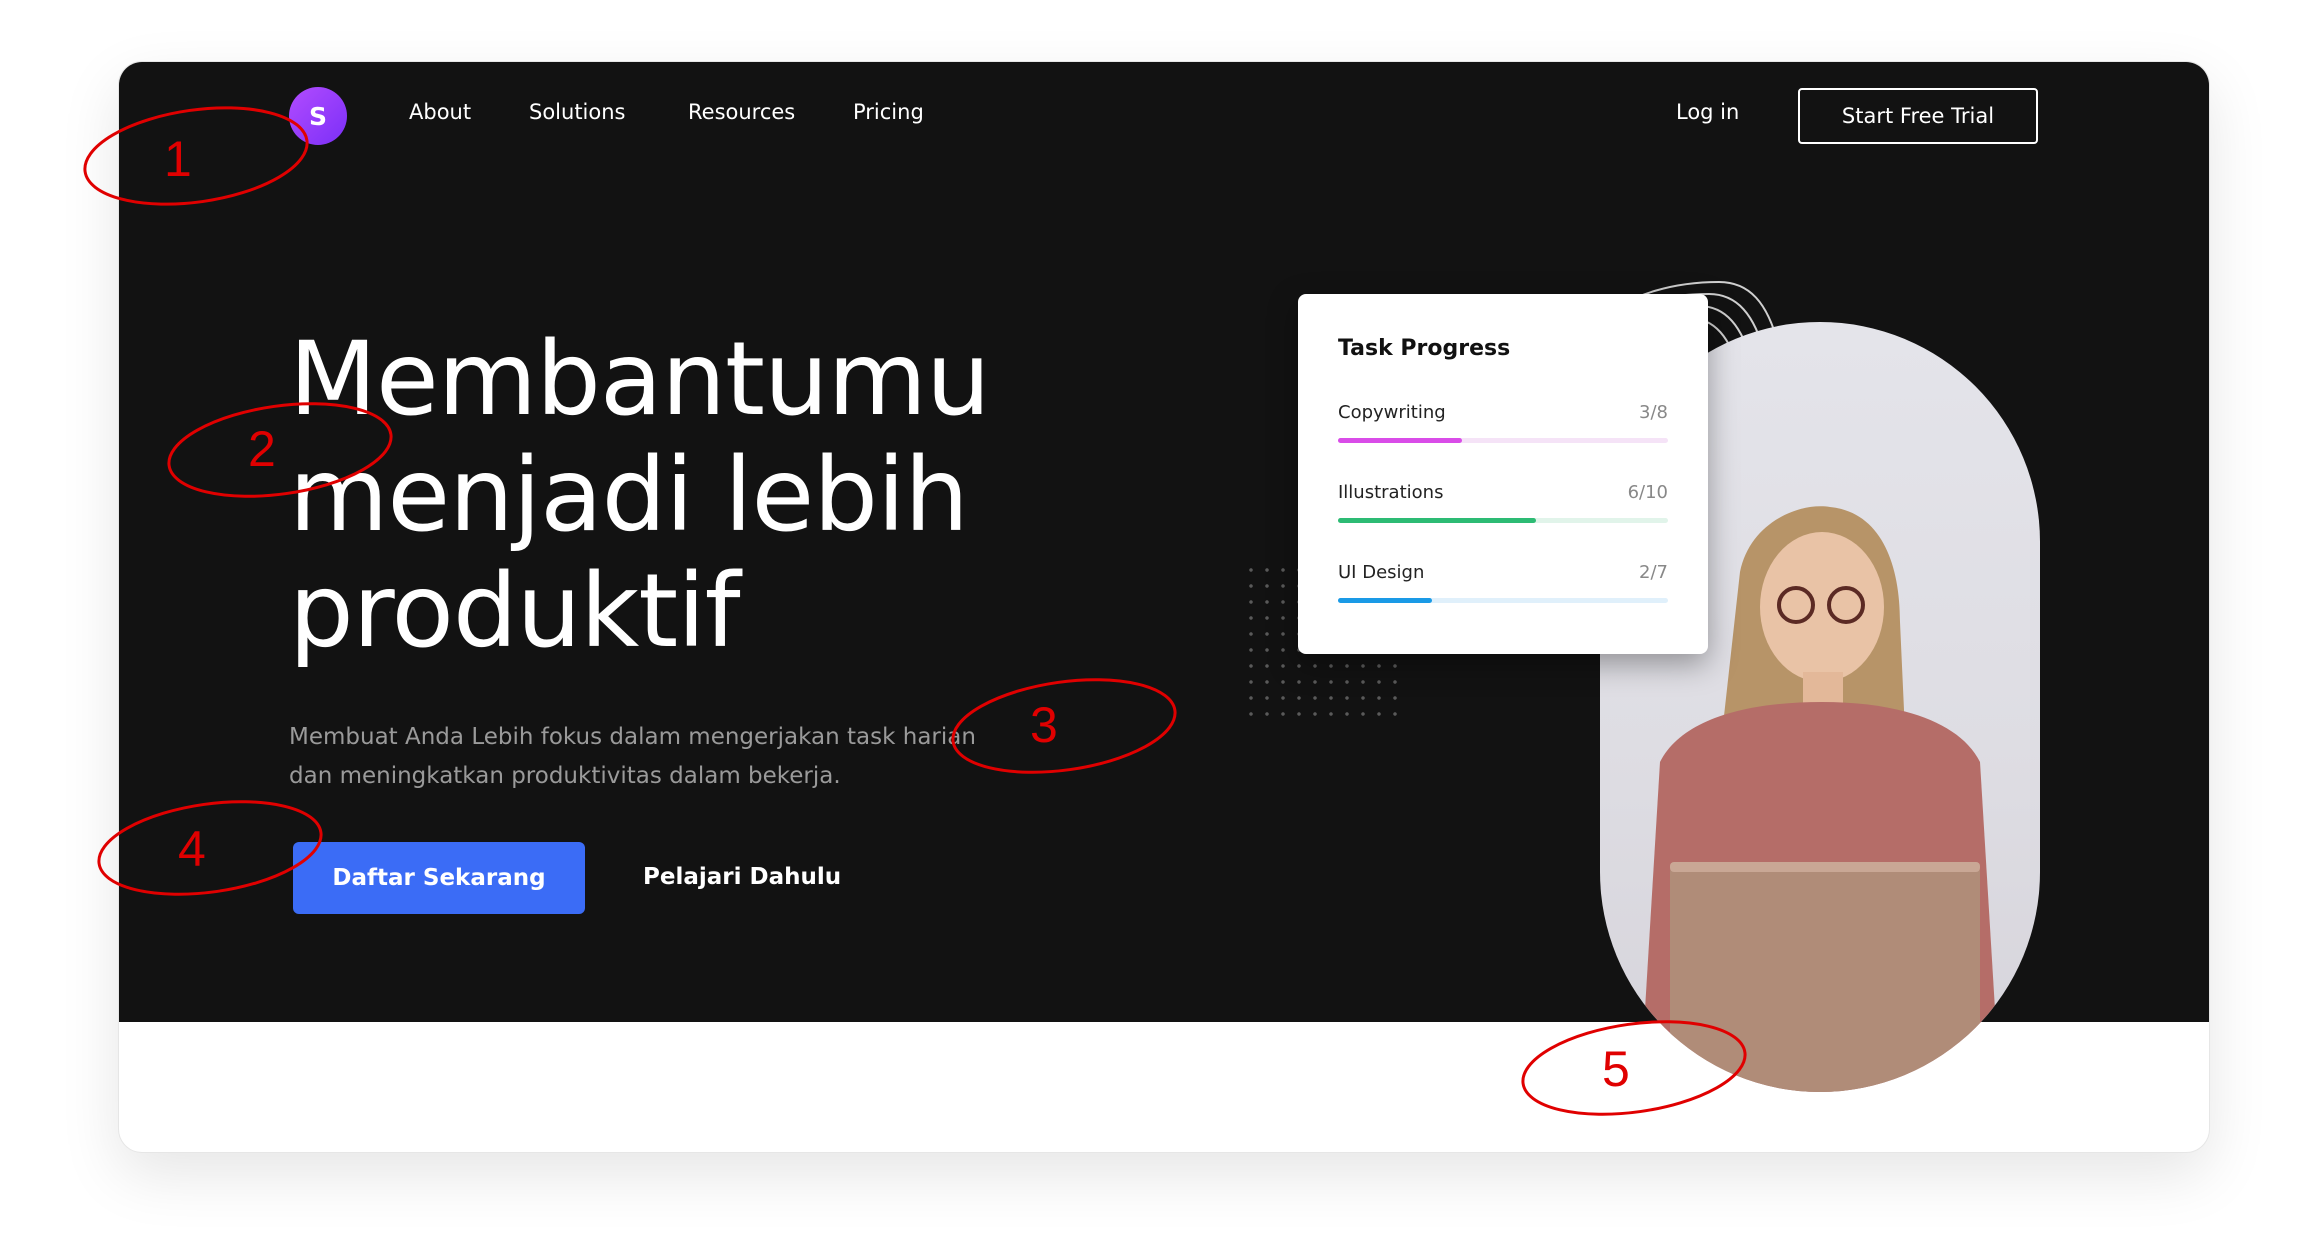 This screenshot has height=1256, width=2320. I want to click on pelajari-dahulu-button: Pelajari Dahulu, so click(742, 877).